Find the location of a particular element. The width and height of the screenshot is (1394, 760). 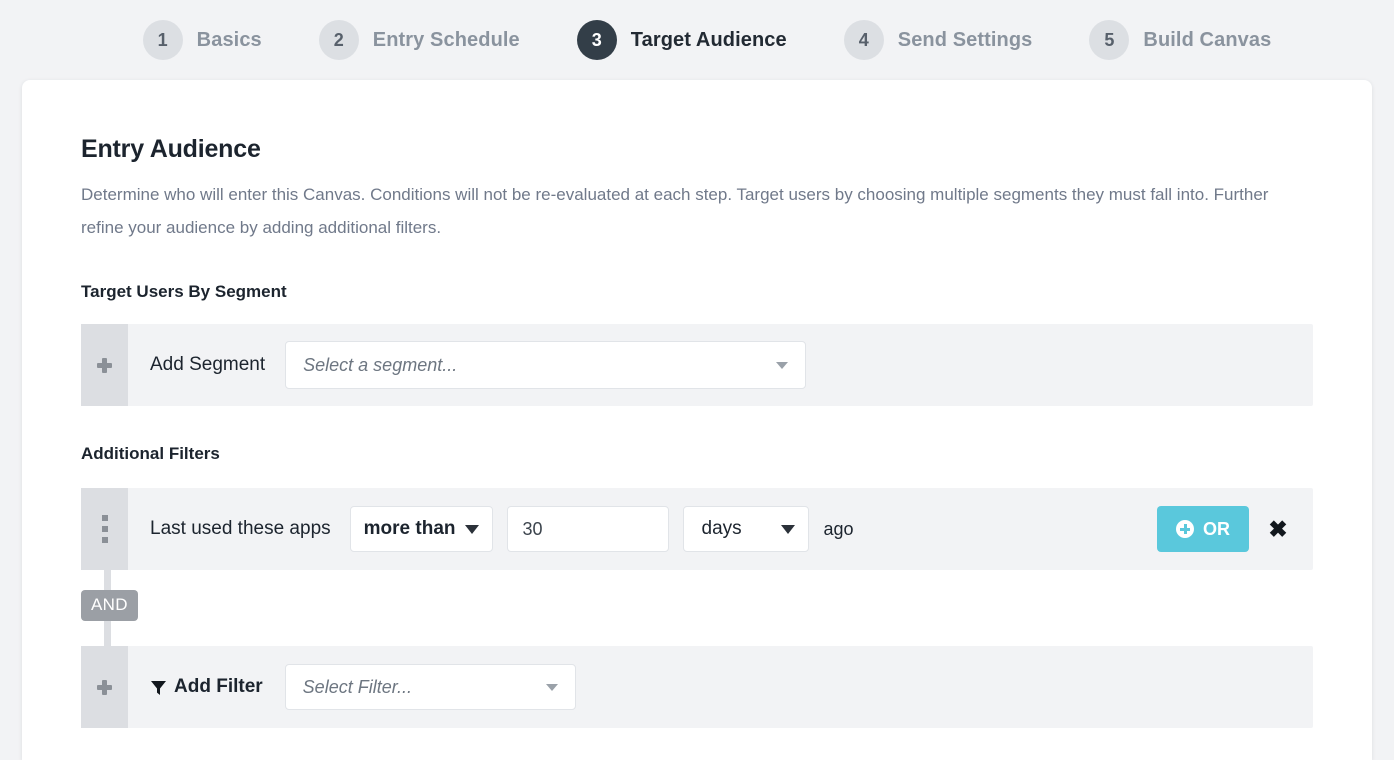

filter-operator-select: more than is located at coordinates (421, 529).